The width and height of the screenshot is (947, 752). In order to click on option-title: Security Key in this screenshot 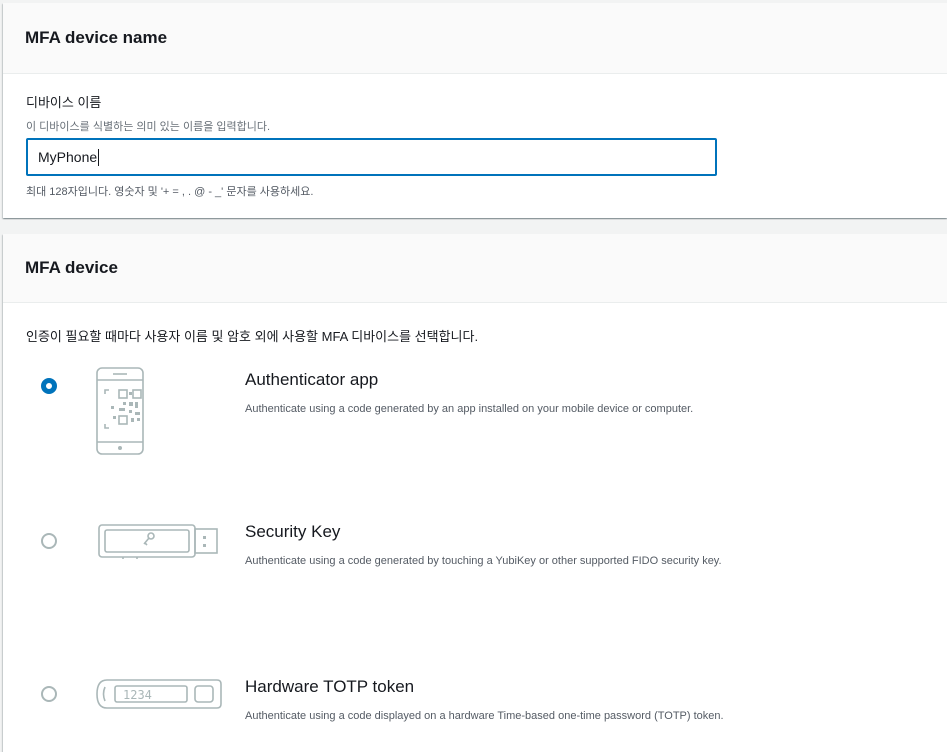, I will do `click(293, 531)`.